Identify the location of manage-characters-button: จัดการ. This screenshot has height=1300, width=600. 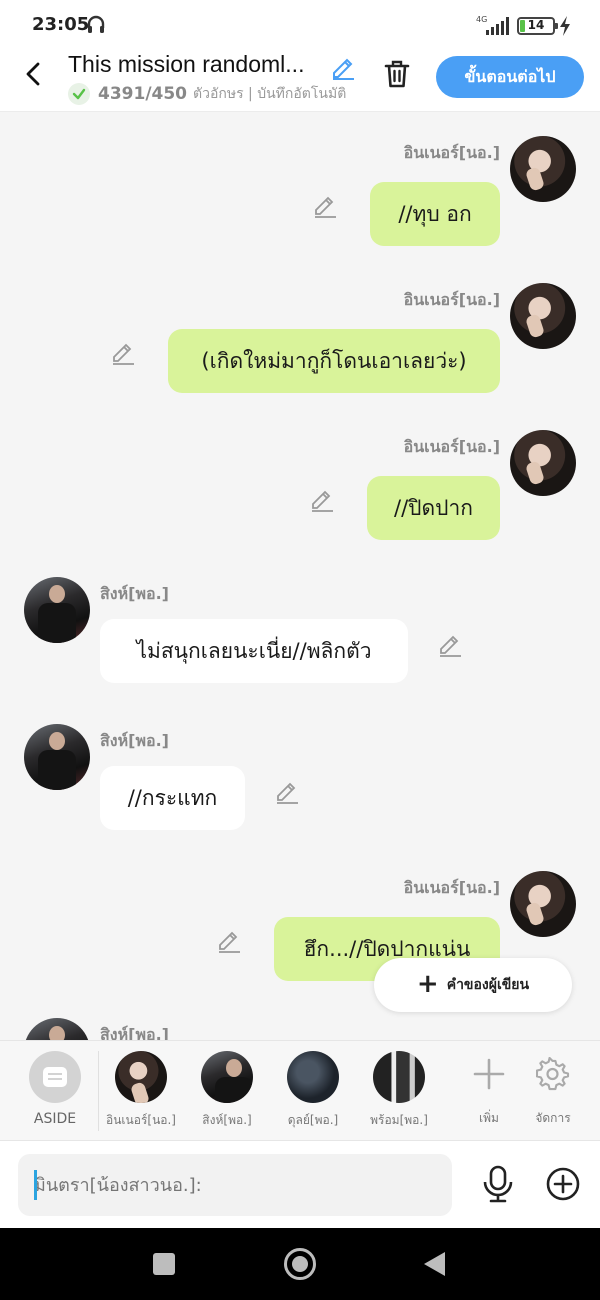
(553, 1089).